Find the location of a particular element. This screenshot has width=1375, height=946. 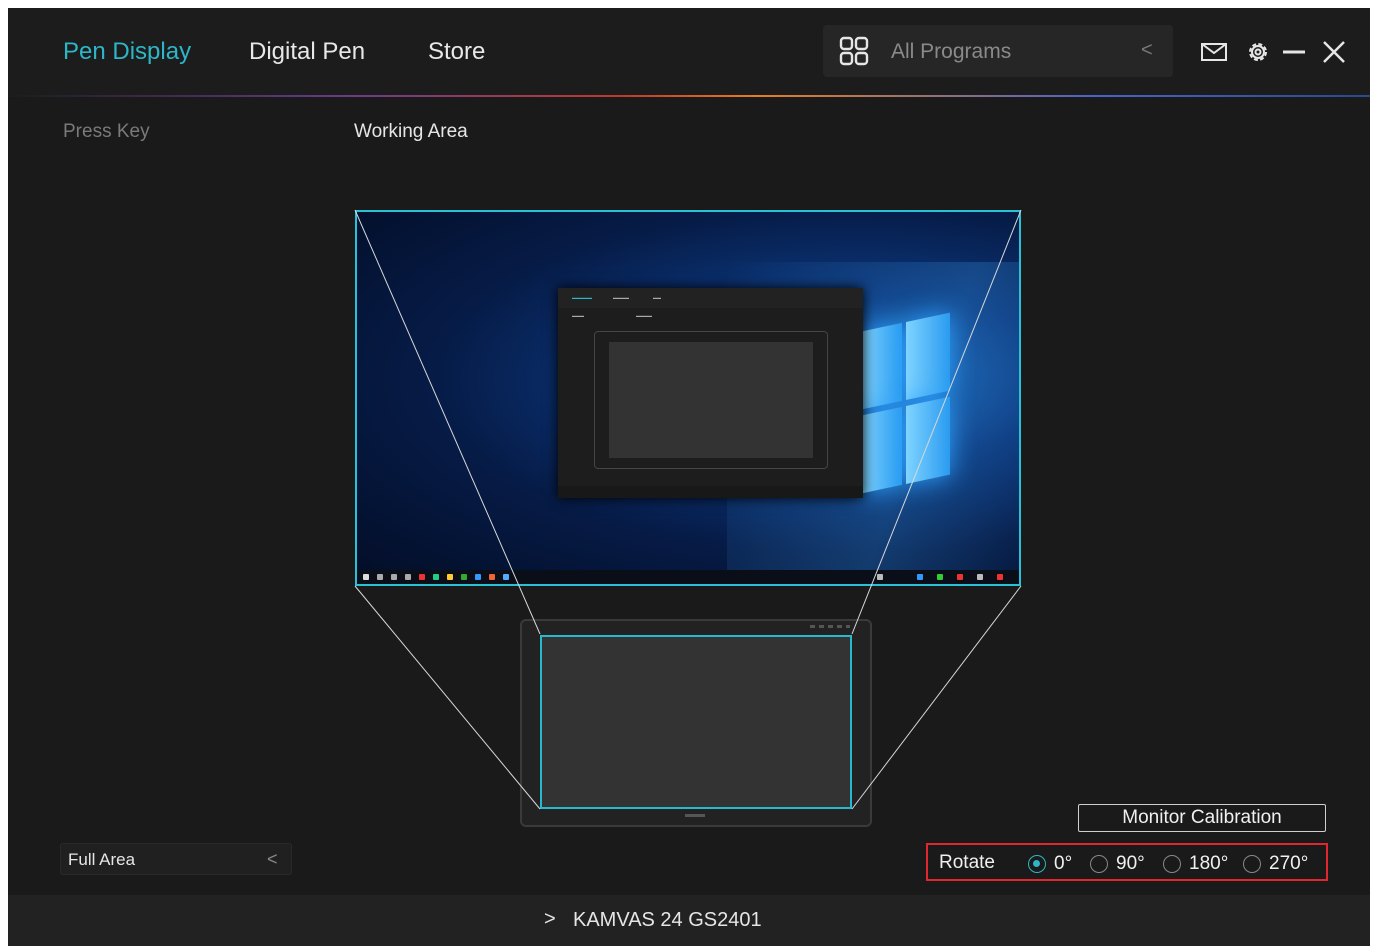

programs-dropdown: All Programs < is located at coordinates (998, 51).